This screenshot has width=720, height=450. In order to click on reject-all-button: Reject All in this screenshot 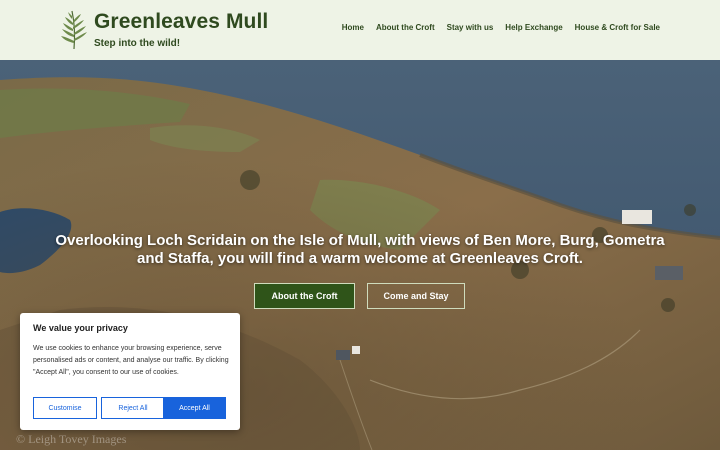, I will do `click(133, 408)`.